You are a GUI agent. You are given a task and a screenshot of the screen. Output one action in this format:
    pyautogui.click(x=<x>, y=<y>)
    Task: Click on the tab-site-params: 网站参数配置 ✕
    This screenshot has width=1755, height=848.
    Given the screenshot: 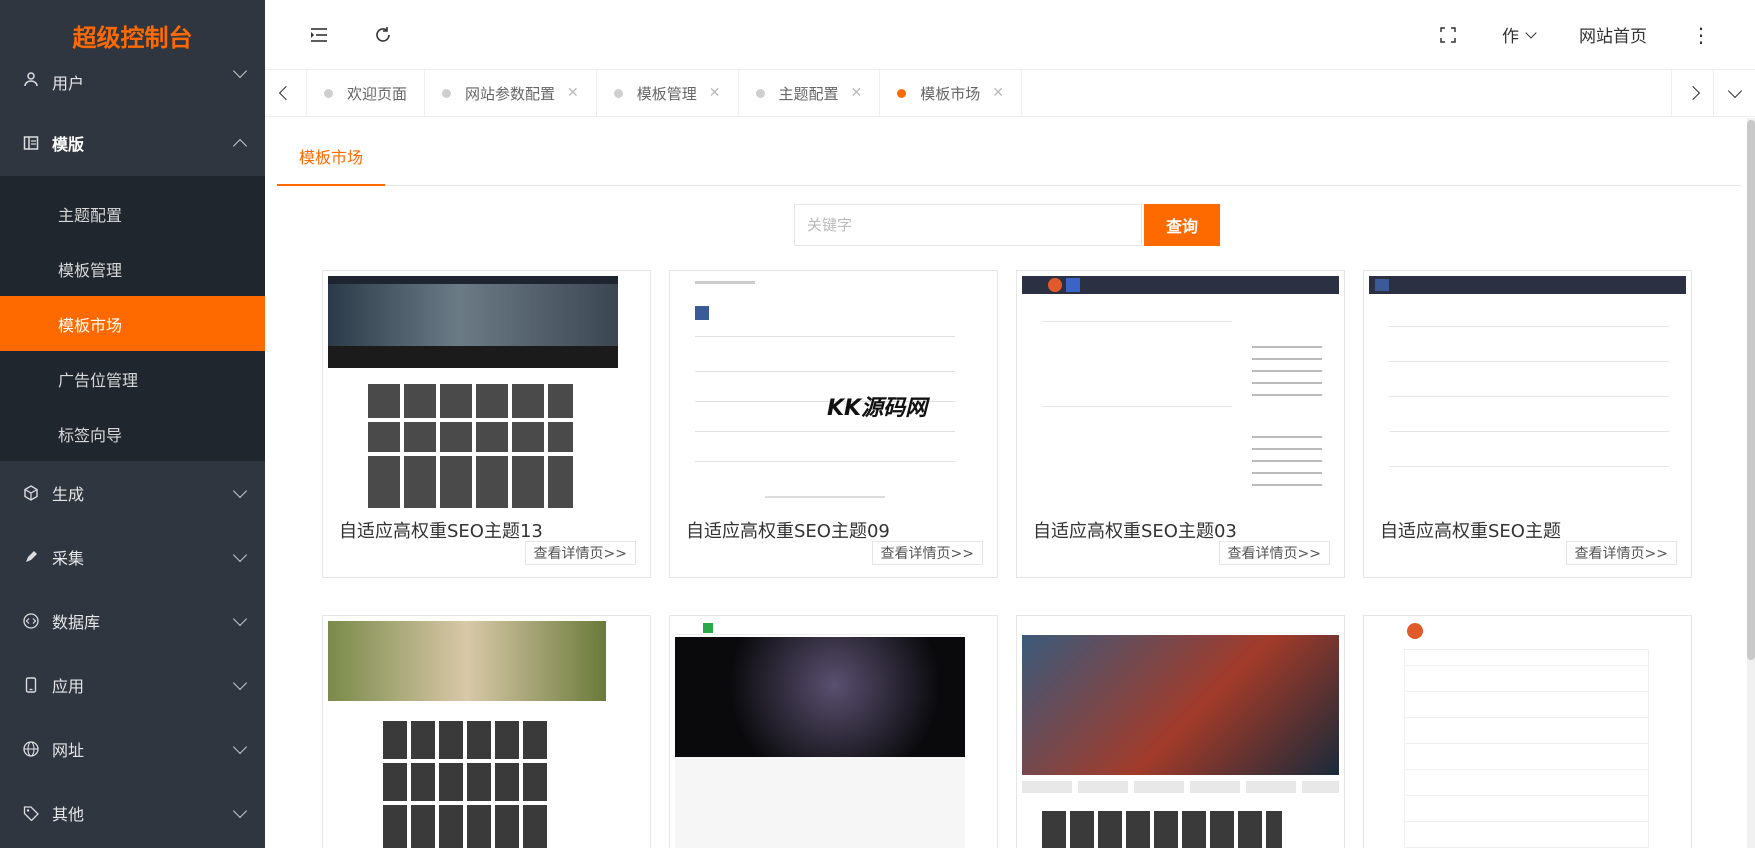 What is the action you would take?
    pyautogui.click(x=511, y=93)
    